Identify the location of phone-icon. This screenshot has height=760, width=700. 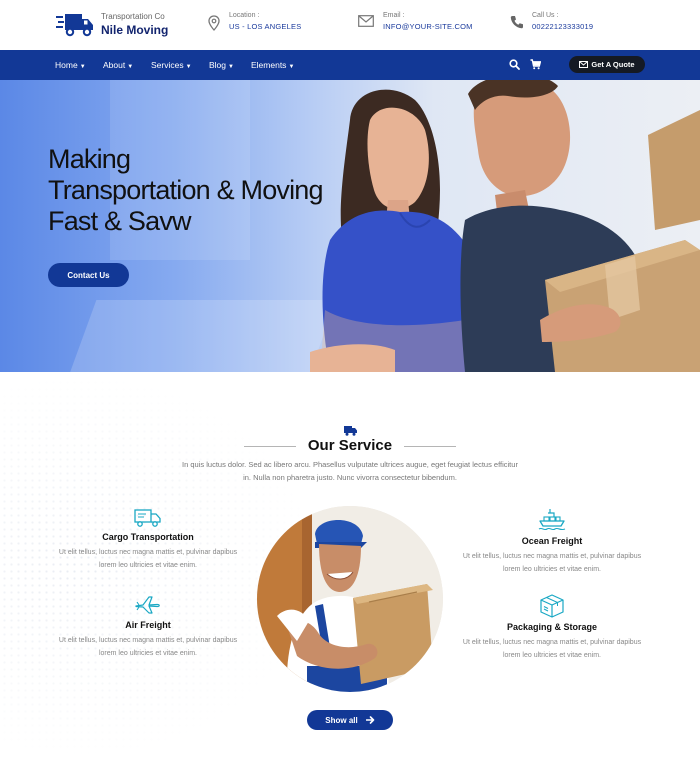
(516, 22).